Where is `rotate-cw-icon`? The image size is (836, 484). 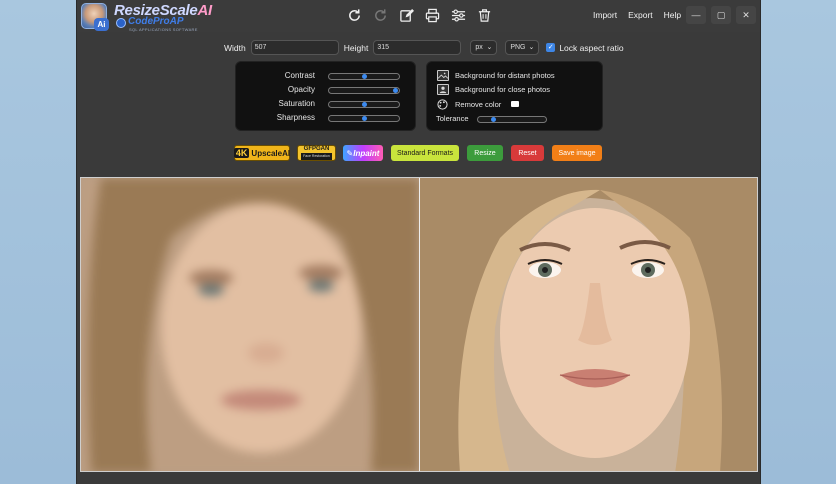 rotate-cw-icon is located at coordinates (354, 15).